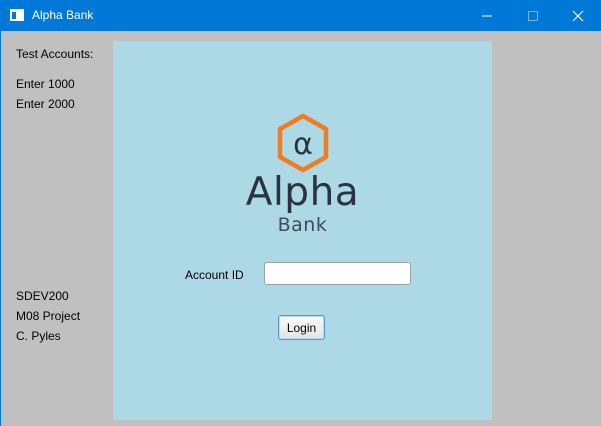  What do you see at coordinates (0, 228) in the screenshot?
I see `window-border` at bounding box center [0, 228].